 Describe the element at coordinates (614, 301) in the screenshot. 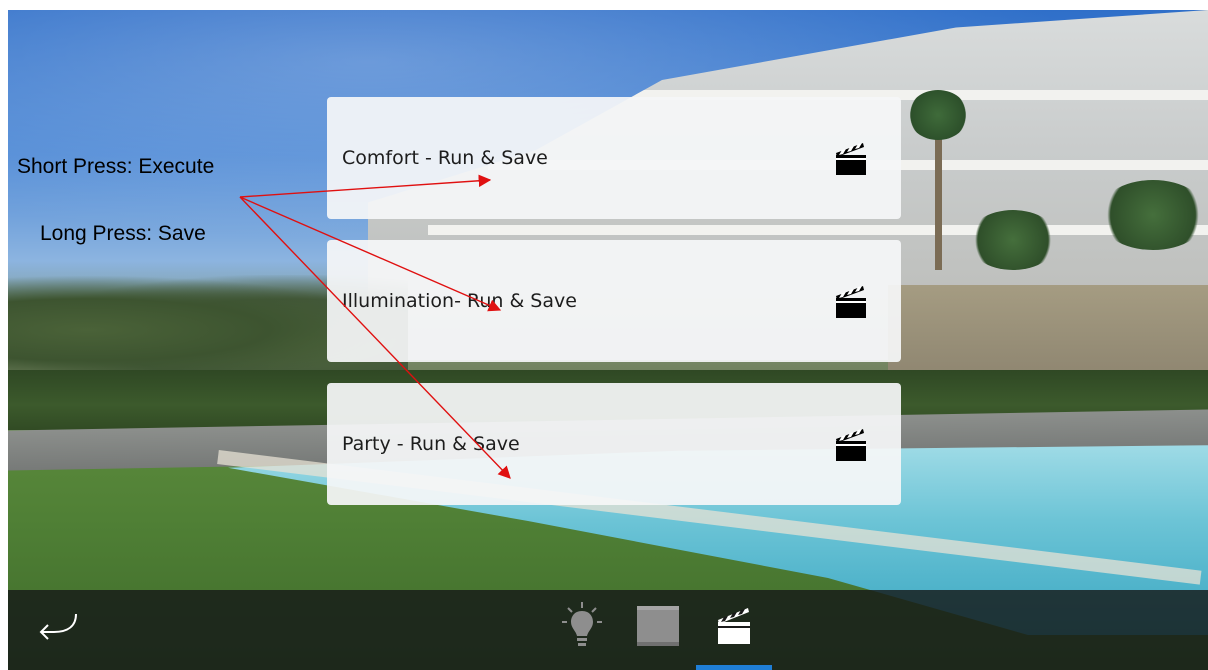

I see `scene-illumination-button: Illumination- Run & Save` at that location.